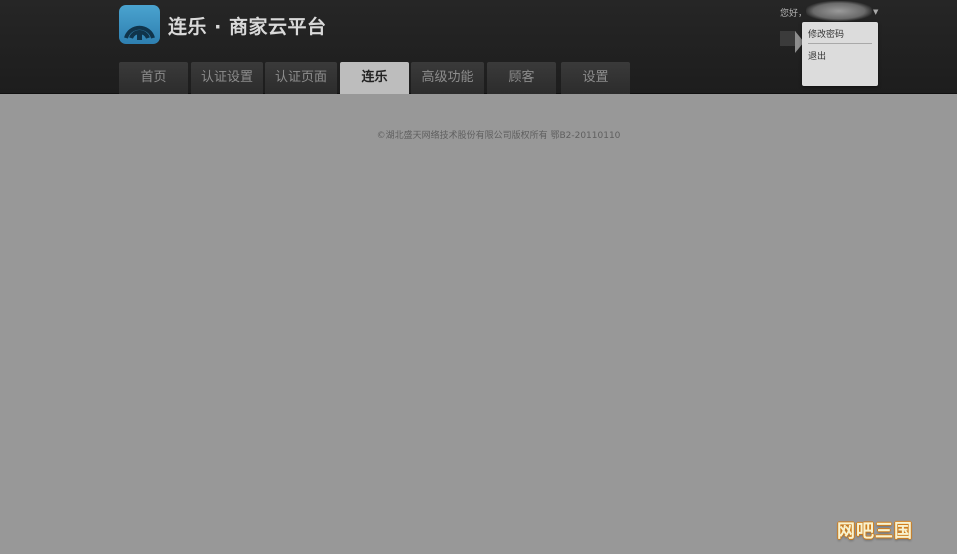  What do you see at coordinates (521, 78) in the screenshot?
I see `tab-customers: 顾客` at bounding box center [521, 78].